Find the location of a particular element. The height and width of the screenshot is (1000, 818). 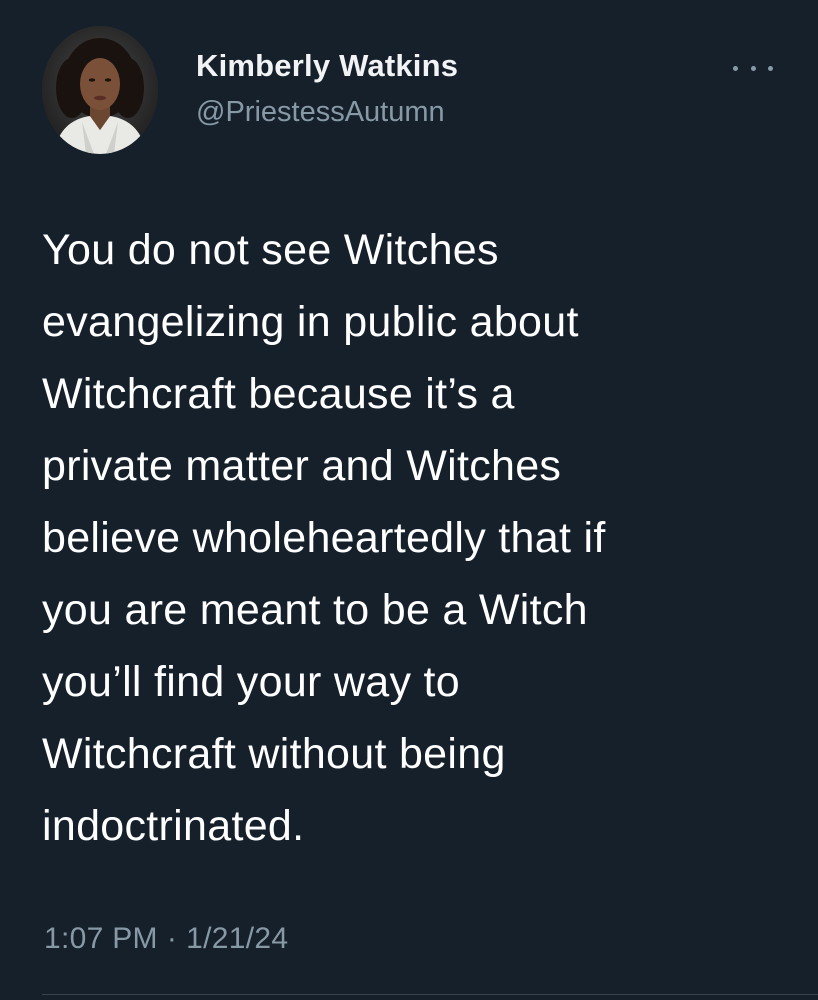

tweet-time: 1:07 PM is located at coordinates (101, 938).